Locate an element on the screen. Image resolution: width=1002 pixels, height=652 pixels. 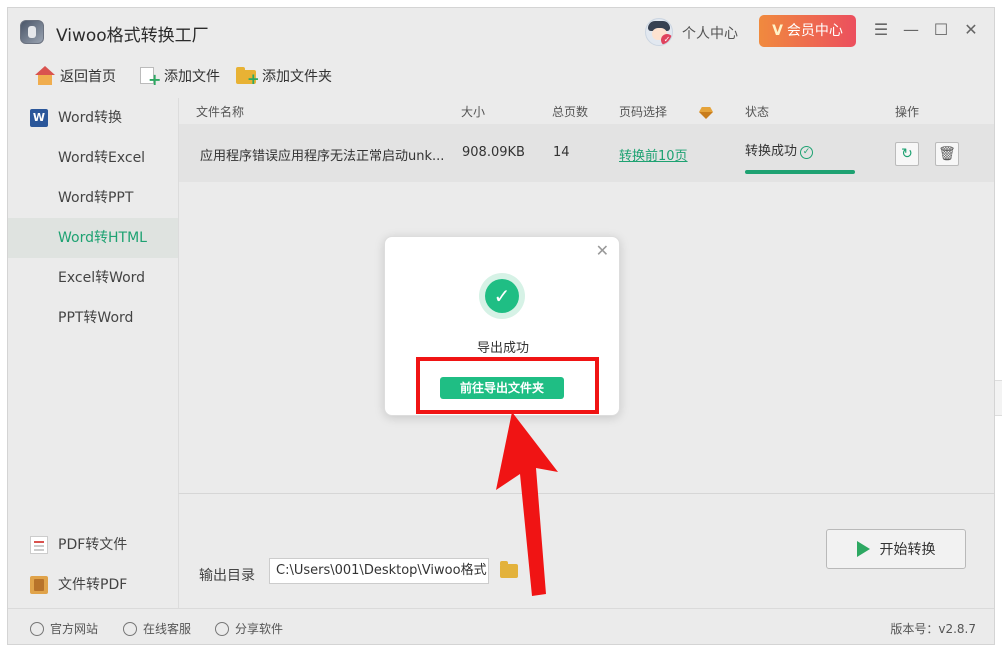
sidebar-item-word-convert: W Word转换 is located at coordinates (93, 118).